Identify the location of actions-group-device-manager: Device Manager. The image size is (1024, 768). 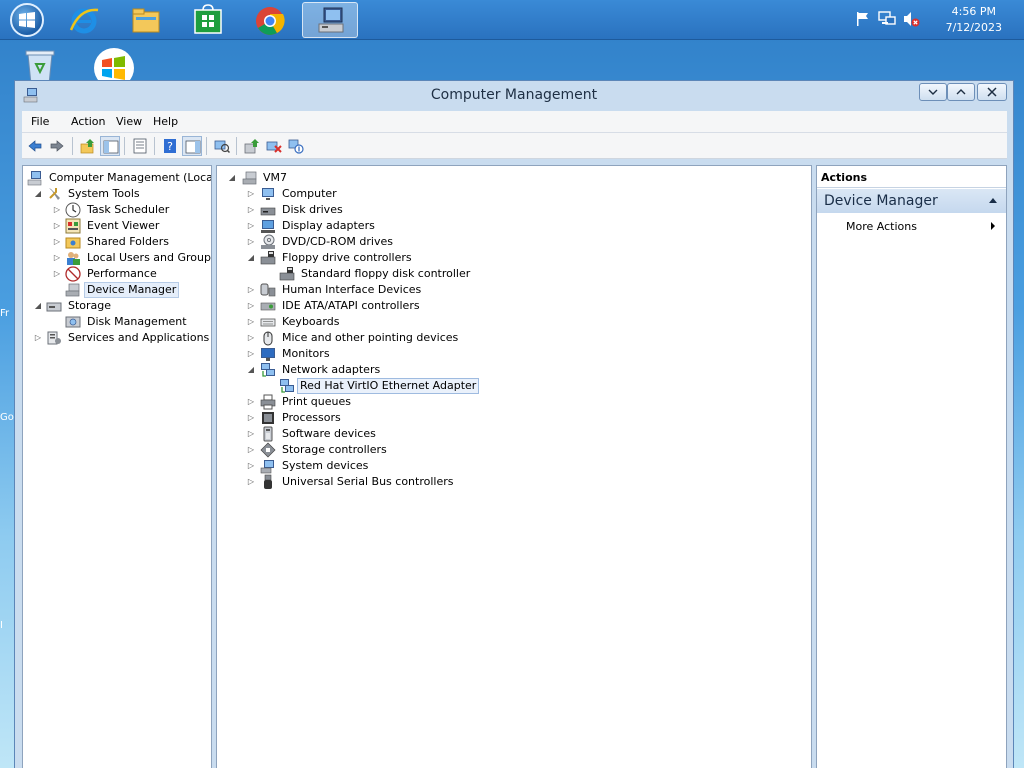
(911, 201).